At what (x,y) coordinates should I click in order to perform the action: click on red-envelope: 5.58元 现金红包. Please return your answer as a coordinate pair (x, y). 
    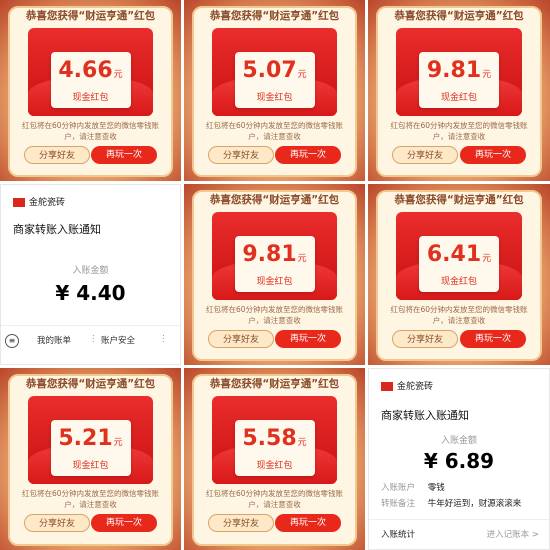
    Looking at the image, I should click on (274, 440).